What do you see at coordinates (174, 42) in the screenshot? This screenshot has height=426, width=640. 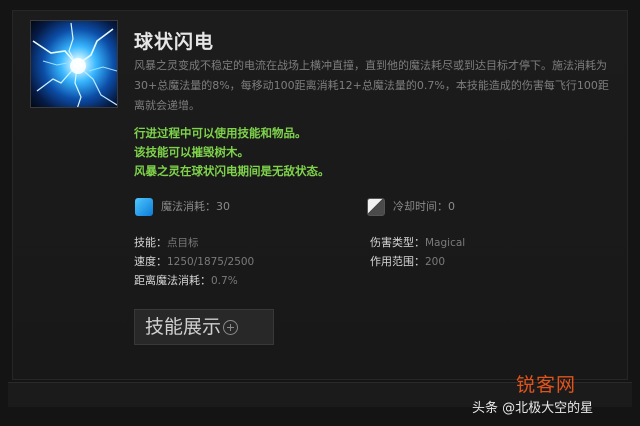 I see `skill-title: 球状闪电` at bounding box center [174, 42].